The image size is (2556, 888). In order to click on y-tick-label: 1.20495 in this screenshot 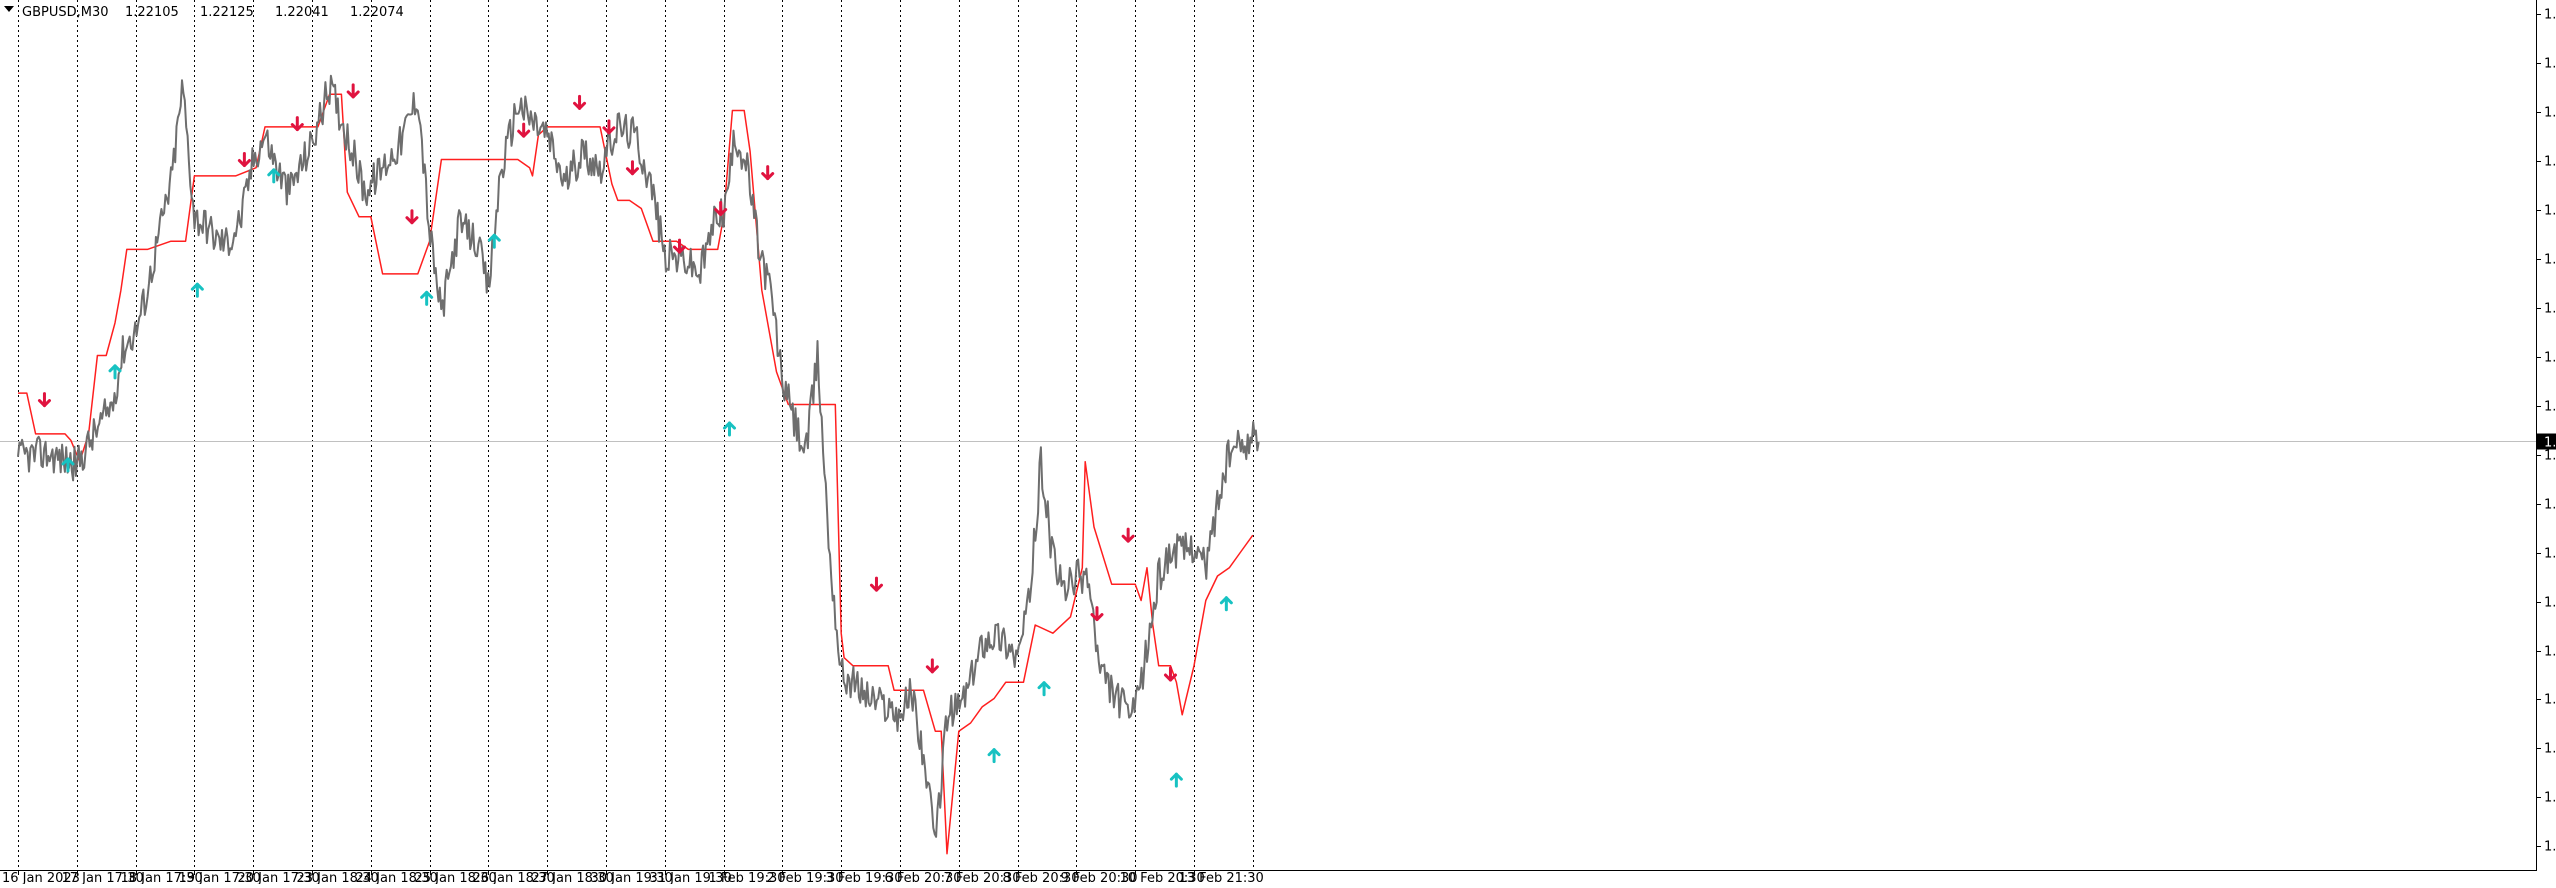, I will do `click(2550, 700)`.